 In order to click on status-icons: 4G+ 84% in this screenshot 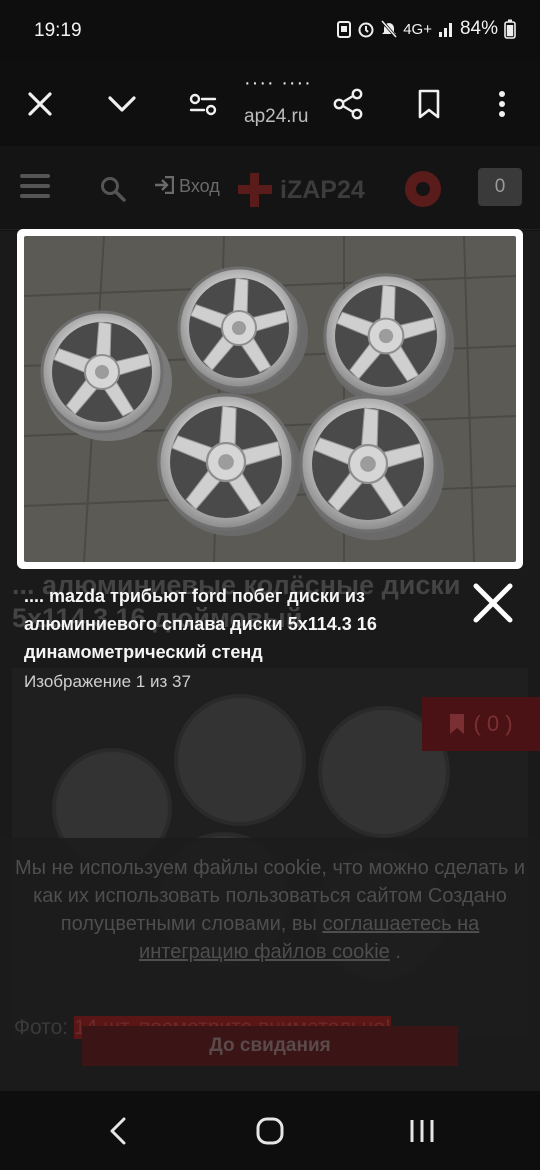, I will do `click(426, 29)`.